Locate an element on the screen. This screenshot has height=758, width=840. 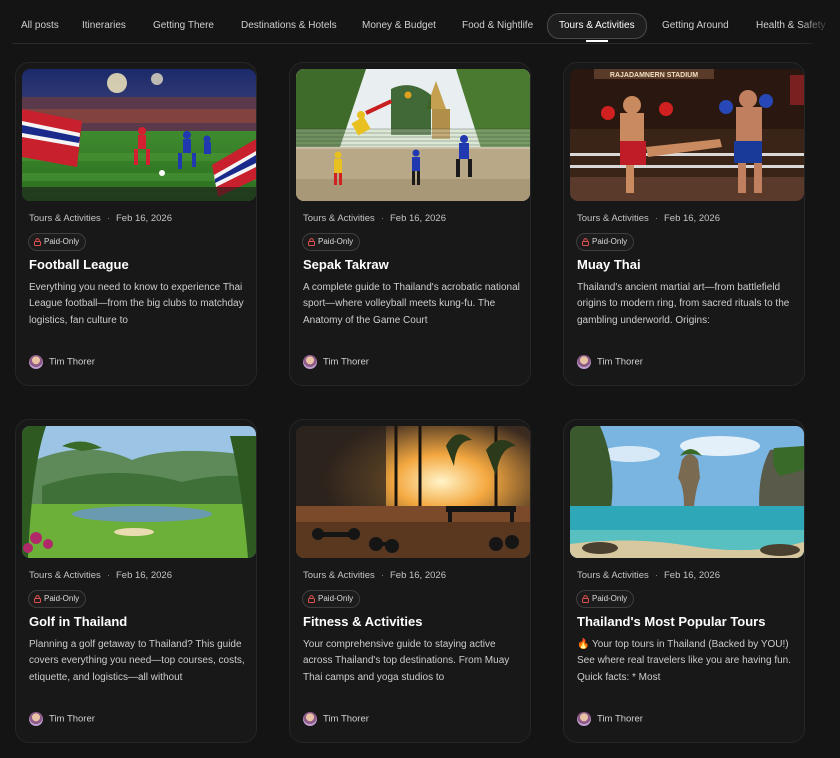
muay-thai-image: RAJADAMNERN STADIUM is located at coordinates (687, 135).